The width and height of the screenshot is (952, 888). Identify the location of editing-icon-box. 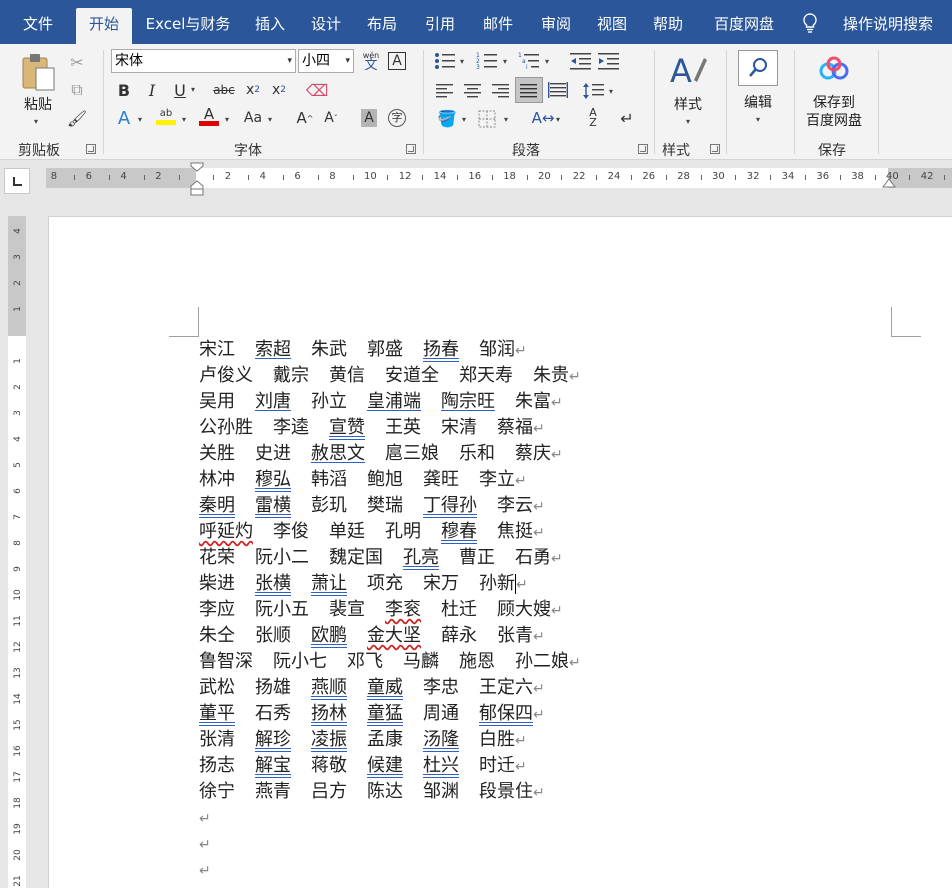
(758, 68).